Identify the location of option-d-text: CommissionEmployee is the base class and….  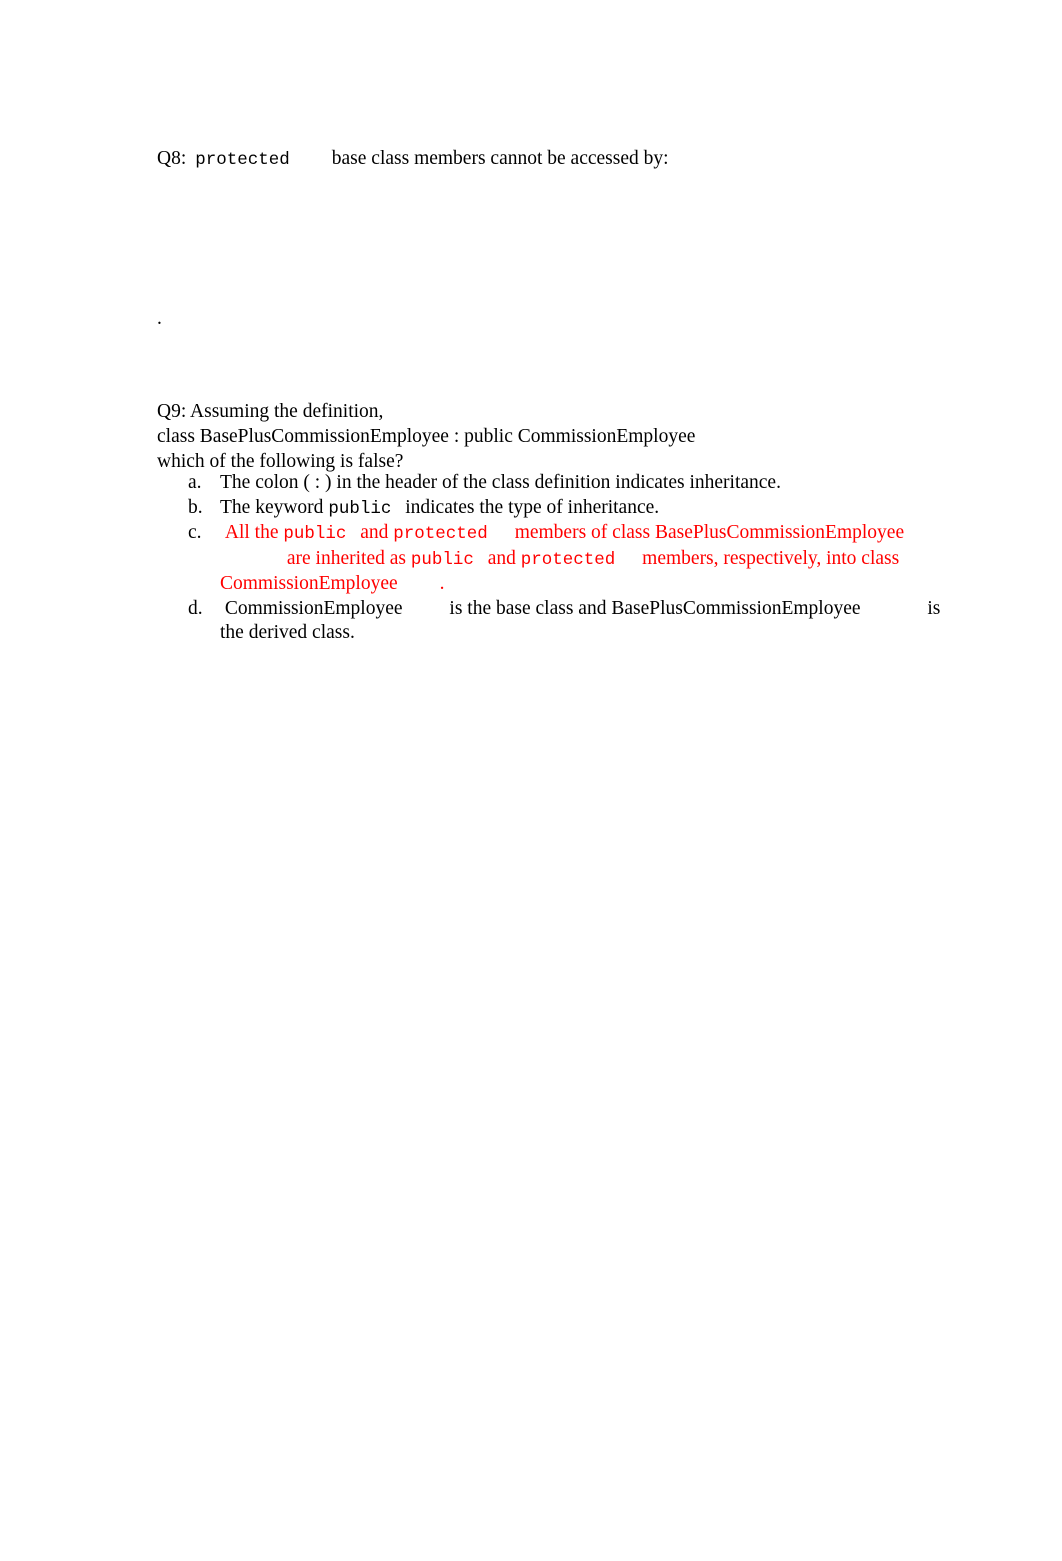
(583, 620).